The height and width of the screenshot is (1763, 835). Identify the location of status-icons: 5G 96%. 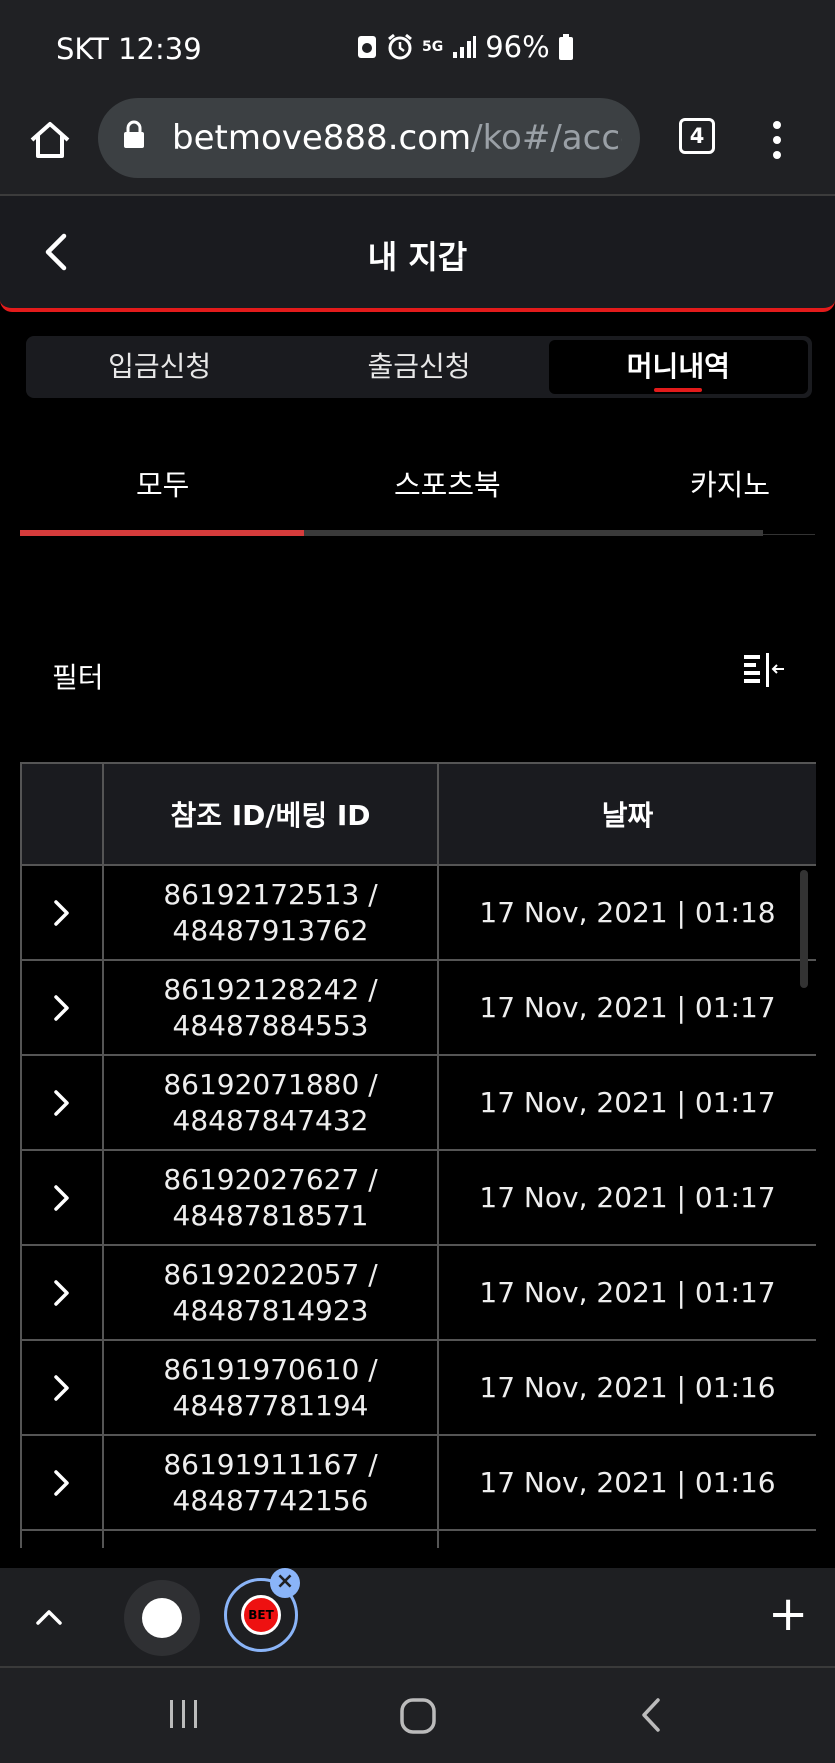
(465, 47).